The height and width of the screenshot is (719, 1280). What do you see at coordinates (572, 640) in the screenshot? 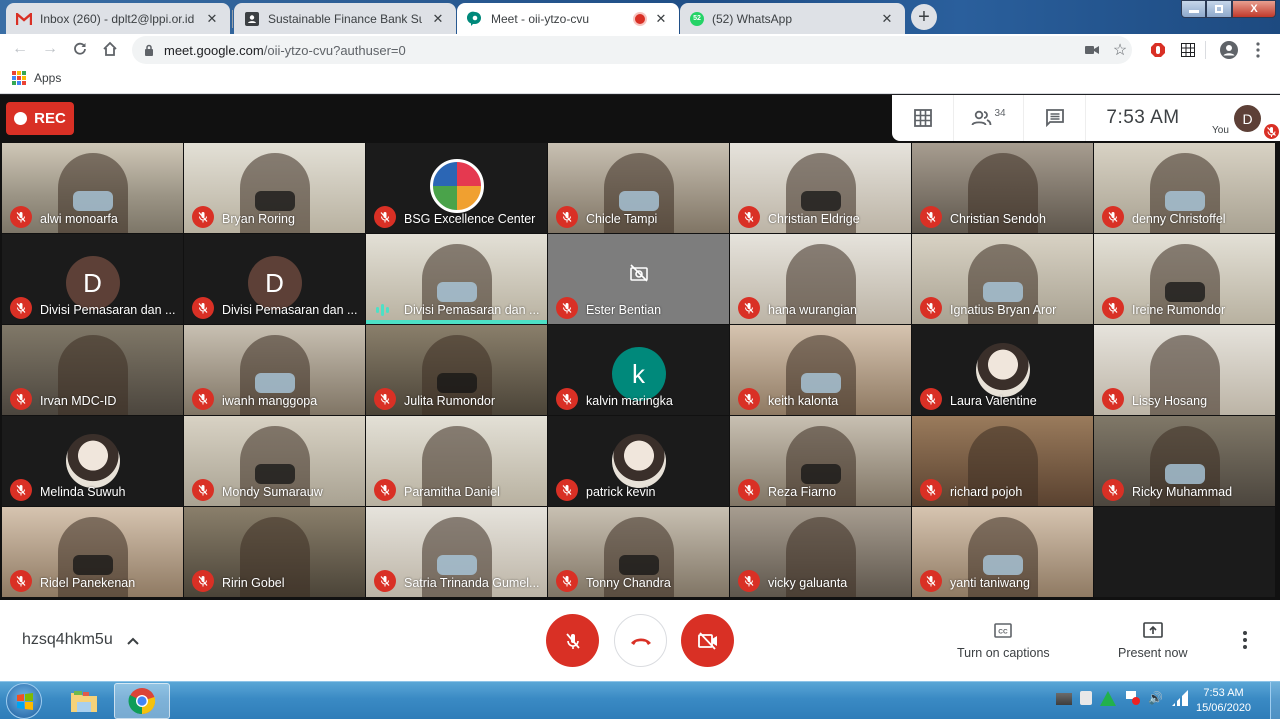
I see `microphone-toggle-button` at bounding box center [572, 640].